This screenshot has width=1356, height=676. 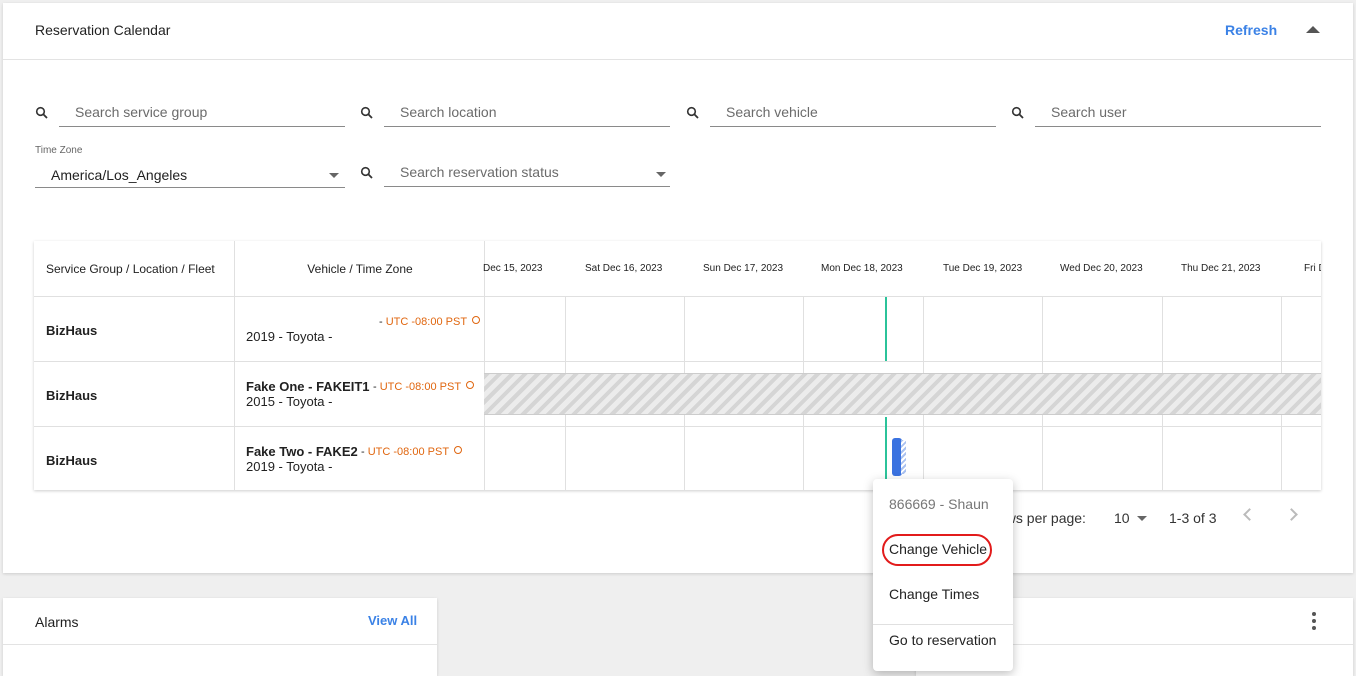 What do you see at coordinates (289, 401) in the screenshot?
I see `vehicle-subtitle: 2015 - Toyota -` at bounding box center [289, 401].